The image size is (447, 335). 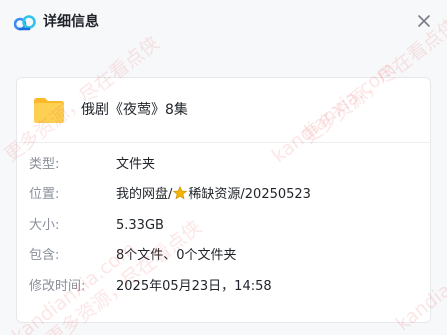 What do you see at coordinates (44, 164) in the screenshot?
I see `type-label: 类型:` at bounding box center [44, 164].